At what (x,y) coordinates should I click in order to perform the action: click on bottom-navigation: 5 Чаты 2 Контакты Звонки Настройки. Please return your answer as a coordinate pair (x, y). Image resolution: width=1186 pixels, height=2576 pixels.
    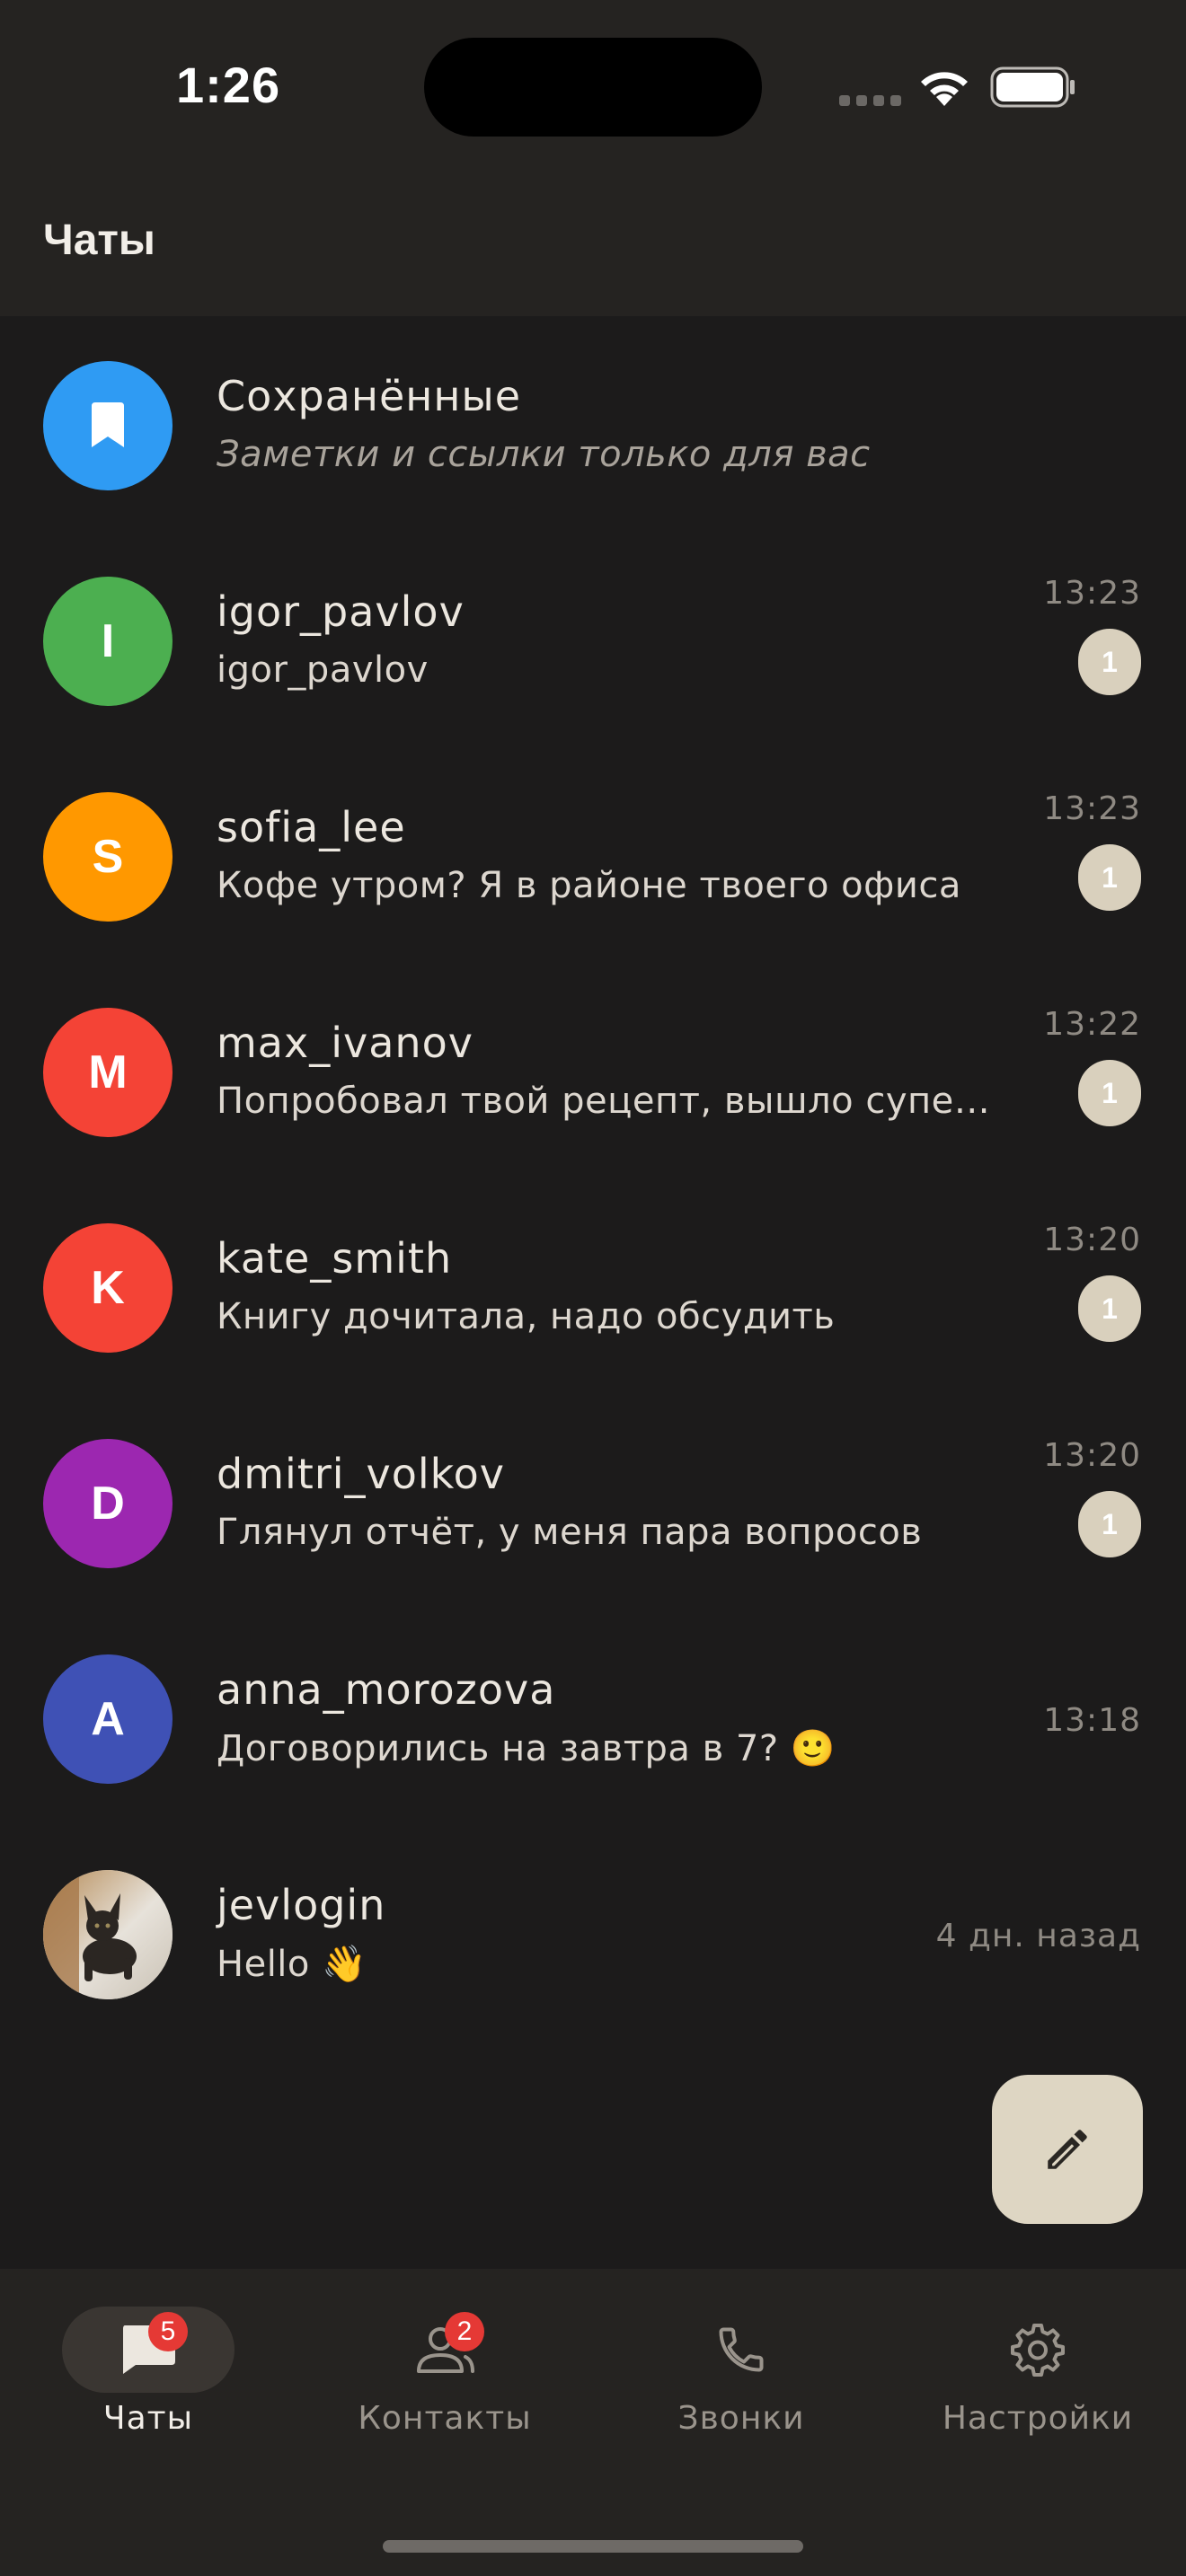
    Looking at the image, I should click on (593, 2422).